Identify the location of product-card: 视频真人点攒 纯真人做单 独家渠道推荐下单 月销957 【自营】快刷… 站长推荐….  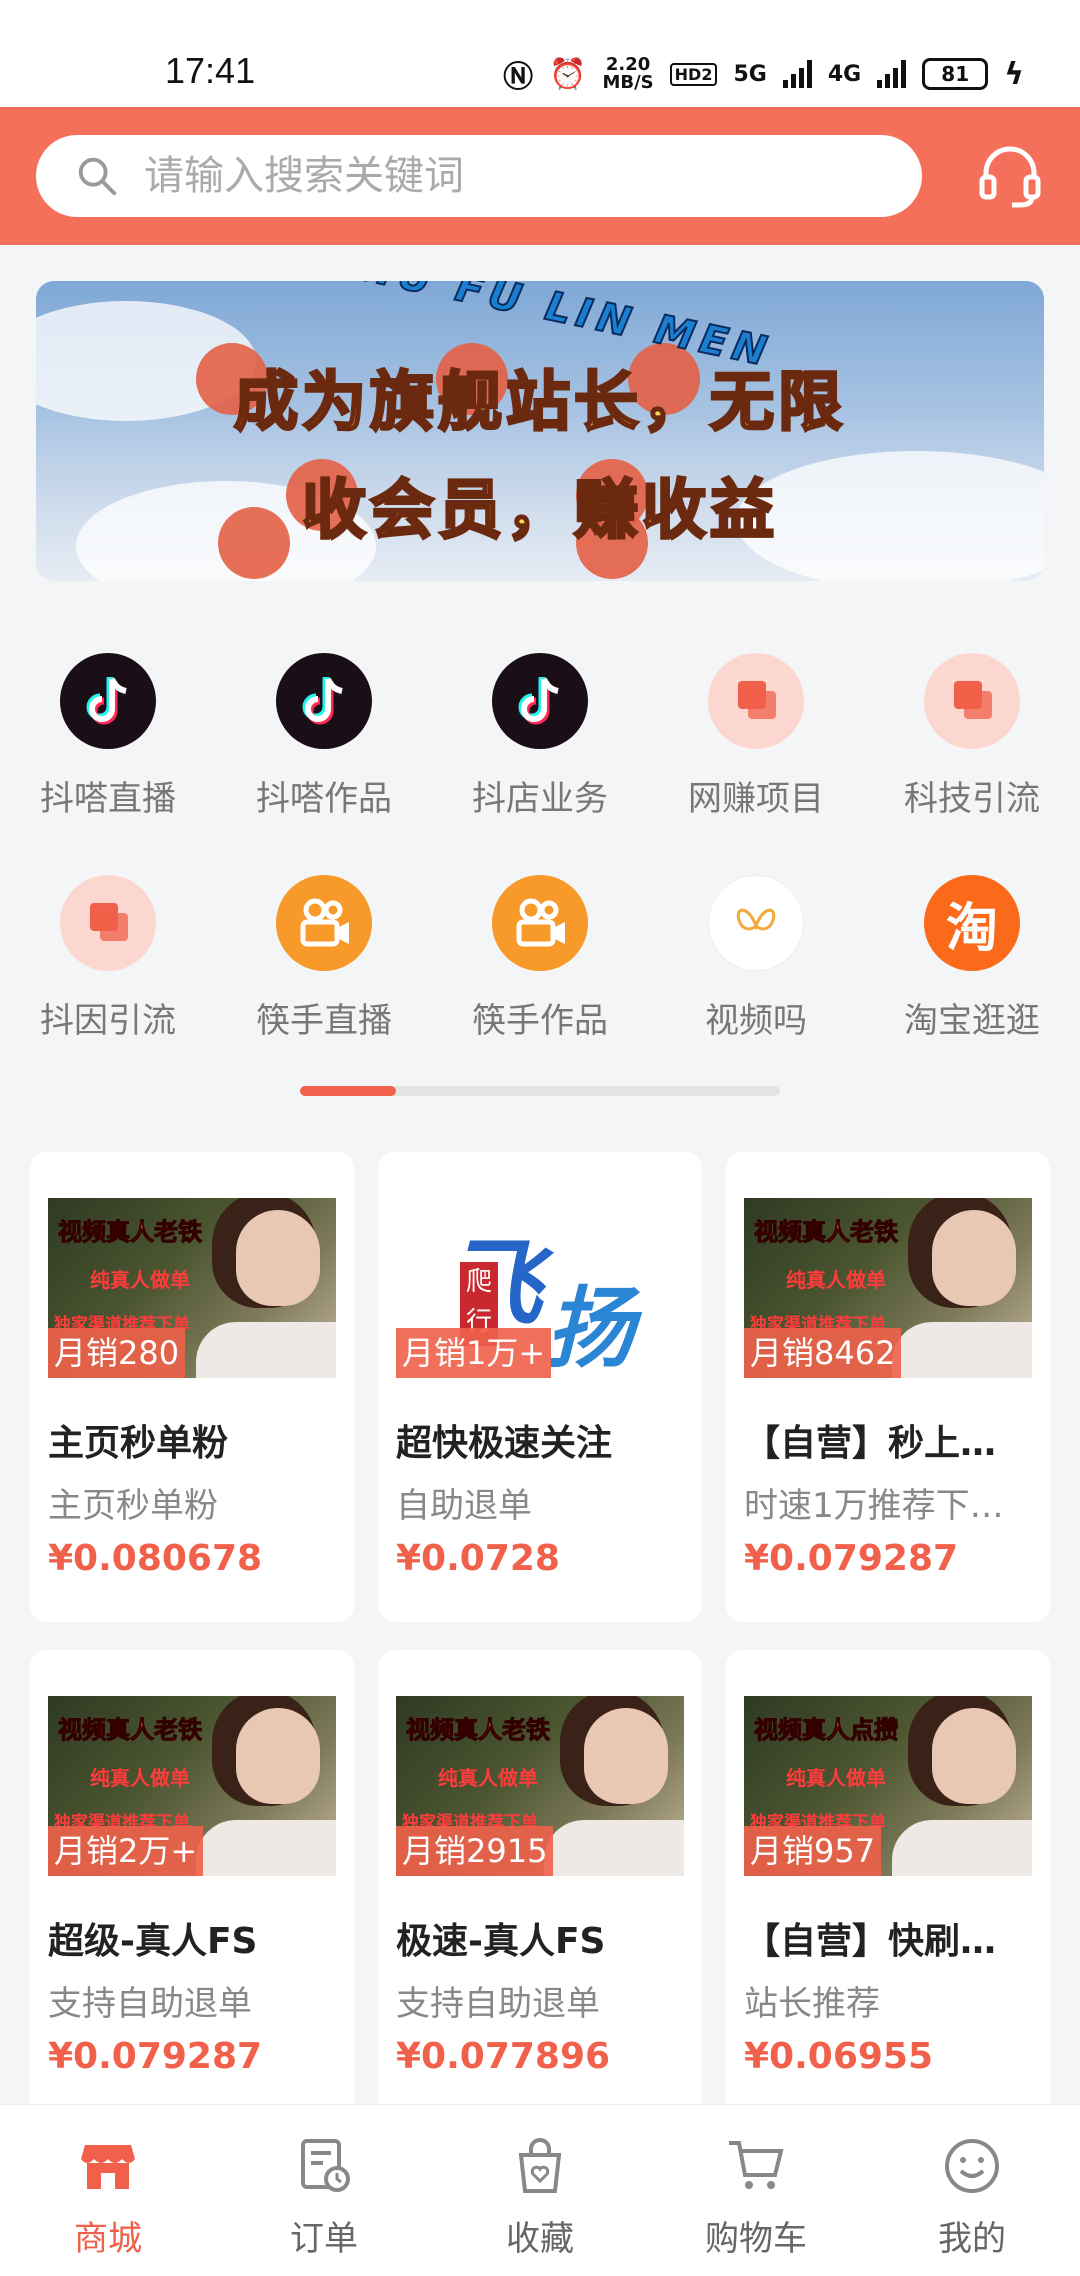
(888, 1885).